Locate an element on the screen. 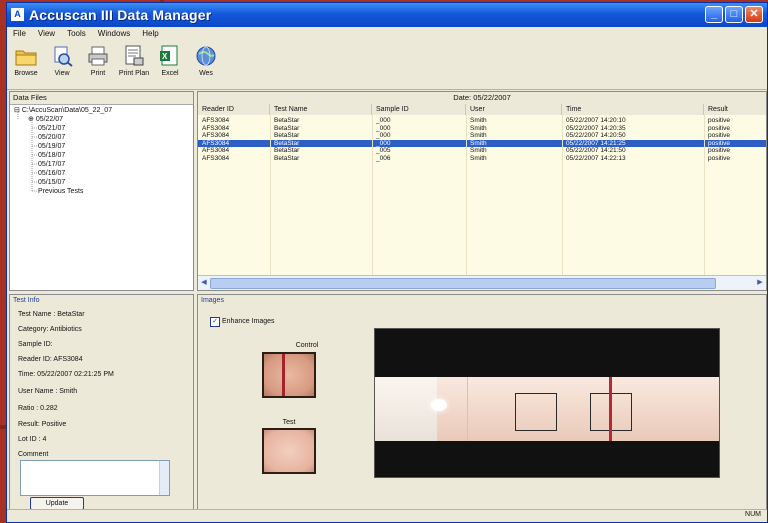  horizontal-scrollbar: ◀ ▶ is located at coordinates (482, 282).